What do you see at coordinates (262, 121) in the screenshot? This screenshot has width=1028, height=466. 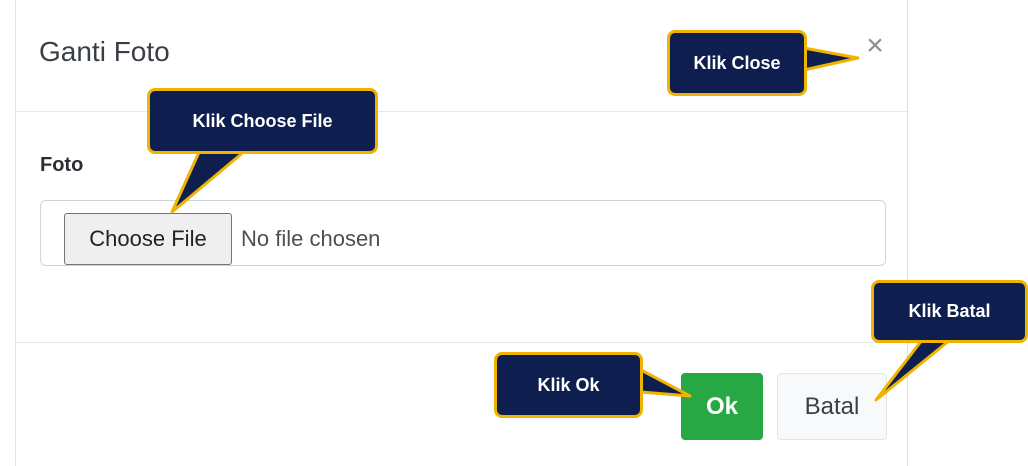 I see `callout-choose-file: Klik Choose File` at bounding box center [262, 121].